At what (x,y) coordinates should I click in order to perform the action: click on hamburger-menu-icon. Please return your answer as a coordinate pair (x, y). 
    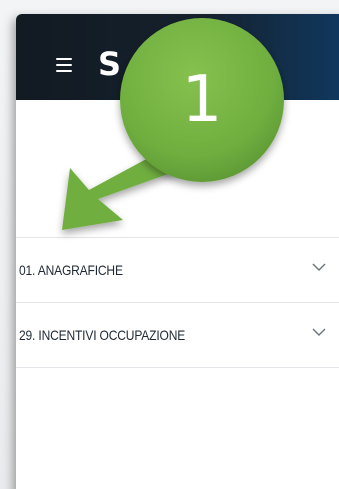
    Looking at the image, I should click on (64, 65).